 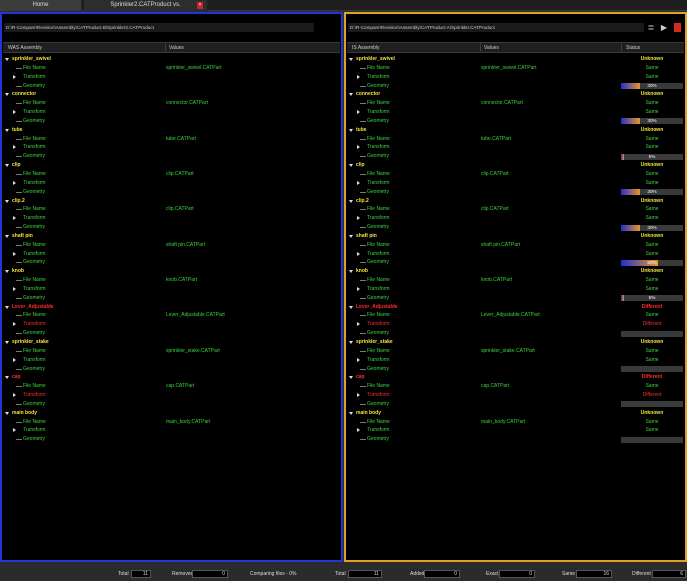 What do you see at coordinates (515, 165) in the screenshot?
I see `is-part-row: clip Unknown` at bounding box center [515, 165].